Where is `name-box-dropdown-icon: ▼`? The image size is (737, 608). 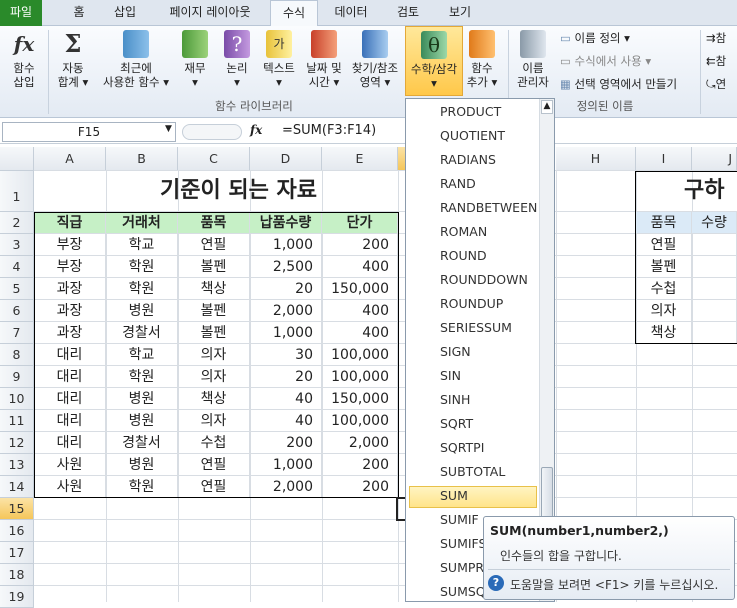 name-box-dropdown-icon: ▼ is located at coordinates (168, 129).